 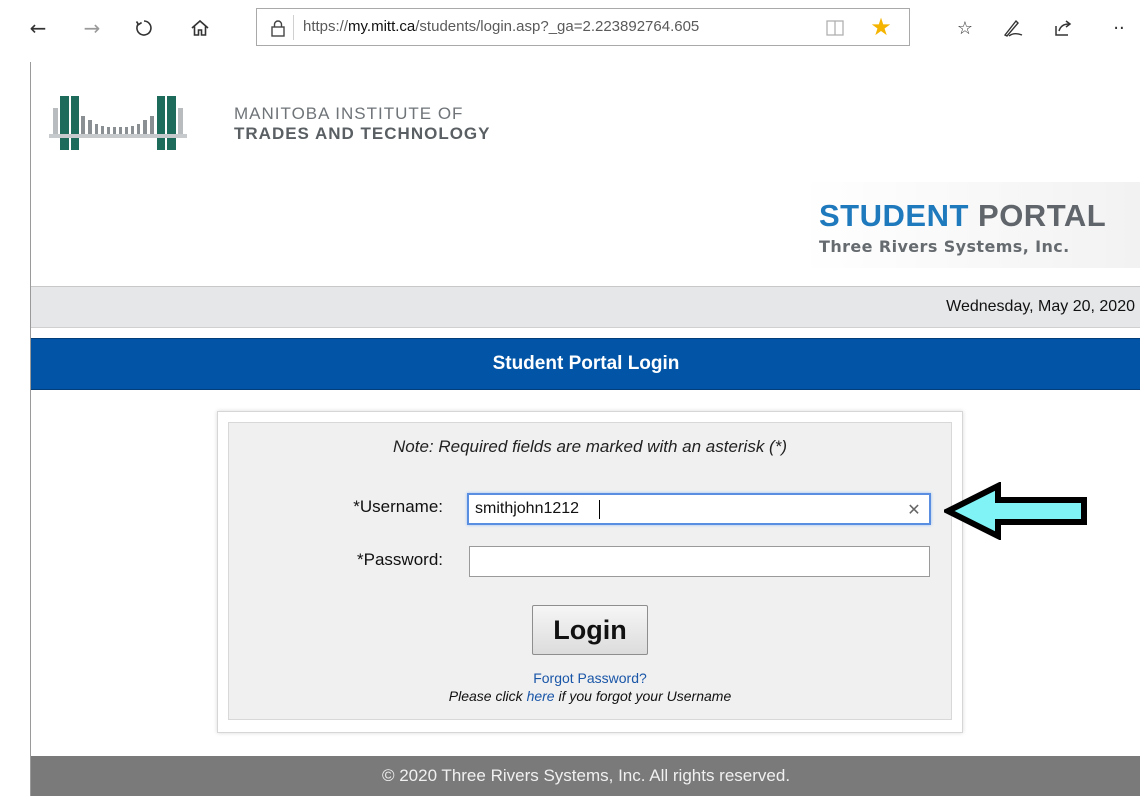 I want to click on star-icon: ★, so click(x=881, y=27).